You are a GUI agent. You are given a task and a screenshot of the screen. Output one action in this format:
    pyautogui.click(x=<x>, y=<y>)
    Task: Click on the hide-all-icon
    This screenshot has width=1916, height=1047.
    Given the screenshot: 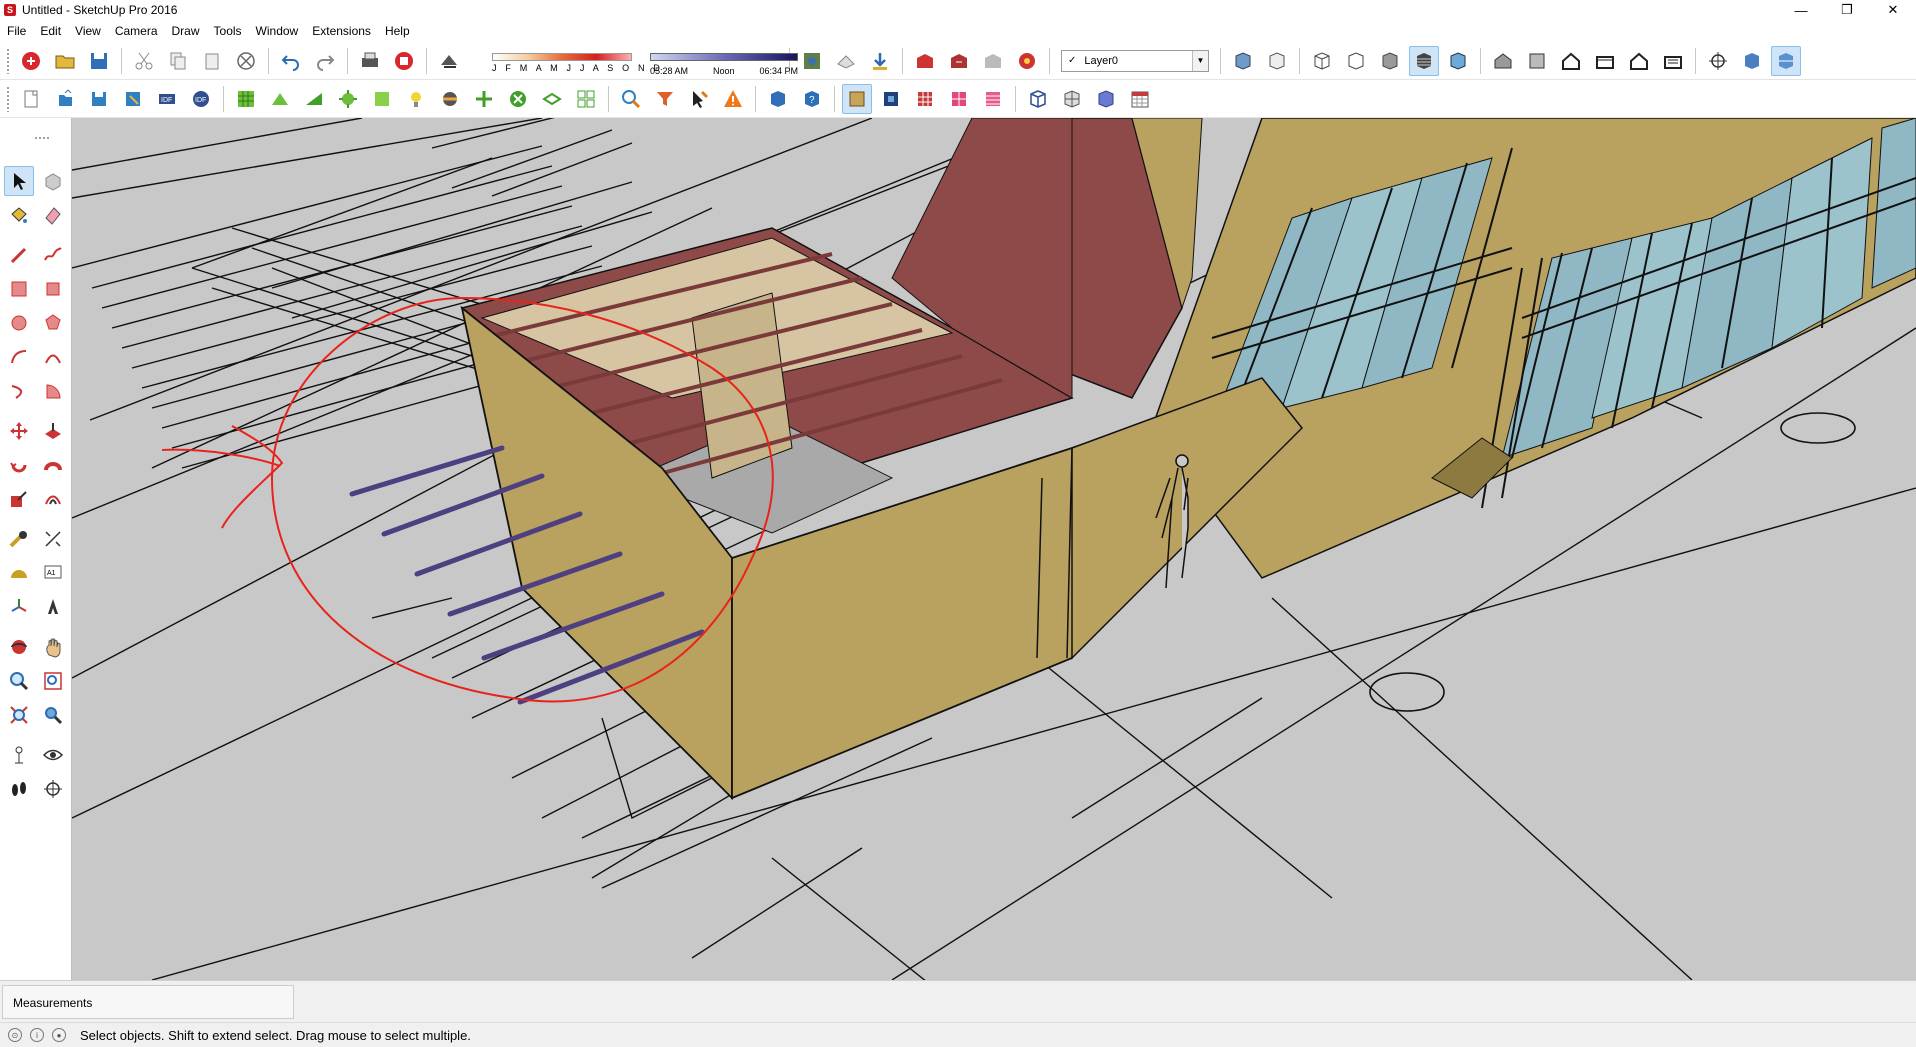 What is the action you would take?
    pyautogui.click(x=1072, y=99)
    